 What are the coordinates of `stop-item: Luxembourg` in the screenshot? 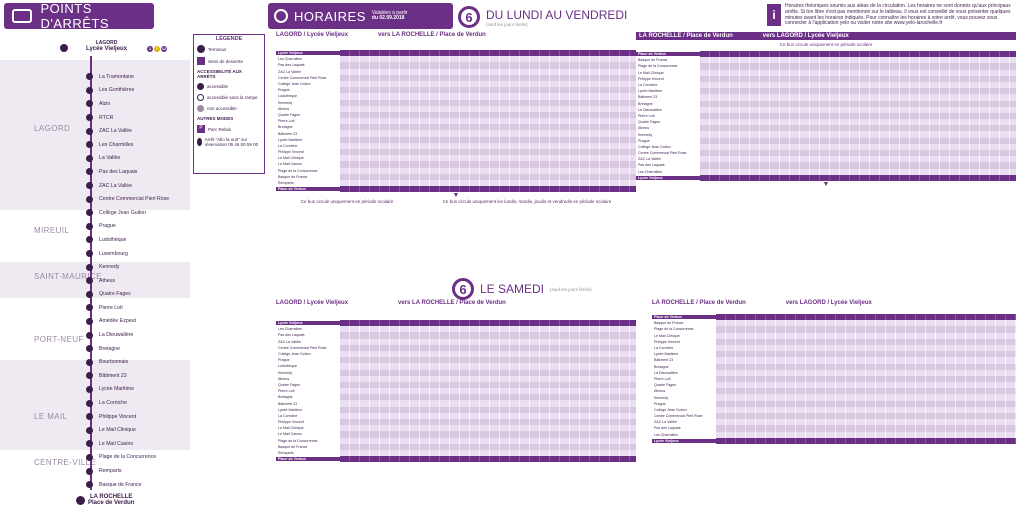 It's located at (125, 254).